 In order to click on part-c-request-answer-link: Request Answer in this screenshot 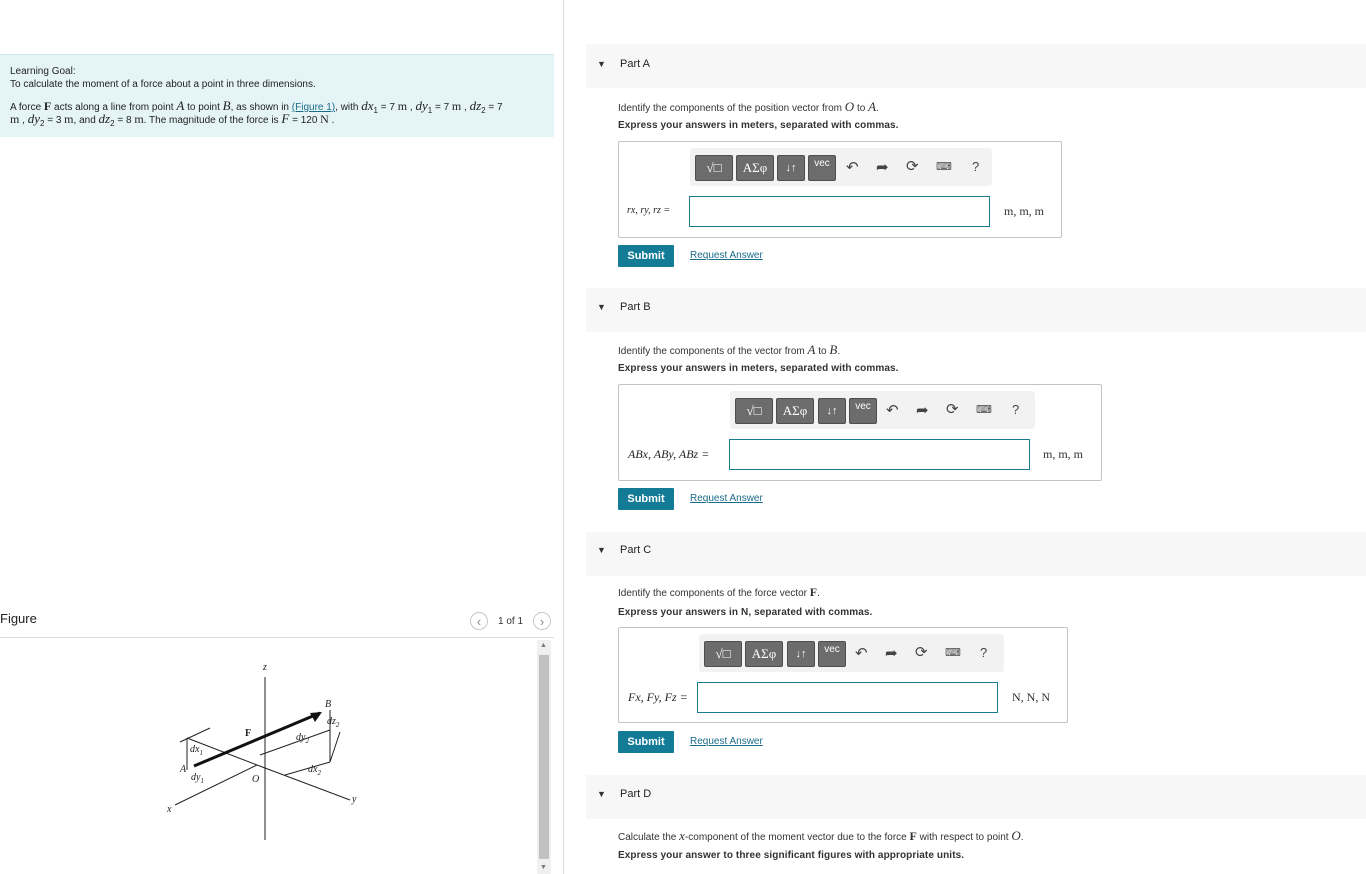, I will do `click(726, 741)`.